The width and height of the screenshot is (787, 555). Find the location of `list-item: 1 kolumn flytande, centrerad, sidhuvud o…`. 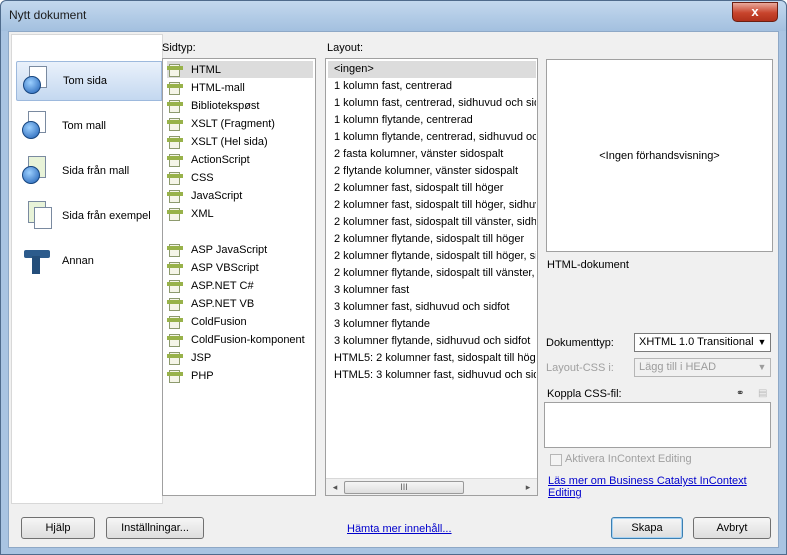

list-item: 1 kolumn flytande, centrerad, sidhuvud o… is located at coordinates (432, 137).